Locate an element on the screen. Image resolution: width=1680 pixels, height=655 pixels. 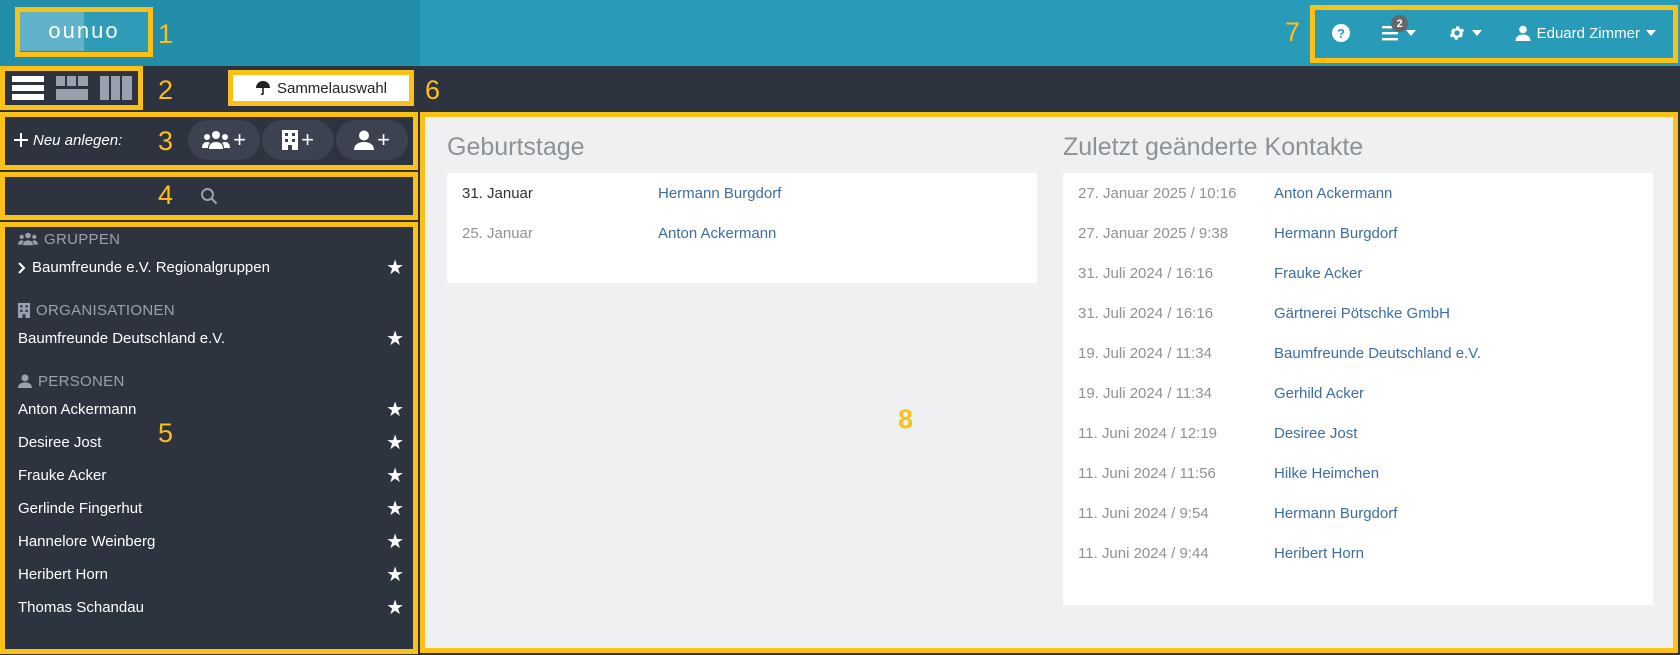
recent-contact-date: 11. Juni 2024 / 9:44 is located at coordinates (1143, 553).